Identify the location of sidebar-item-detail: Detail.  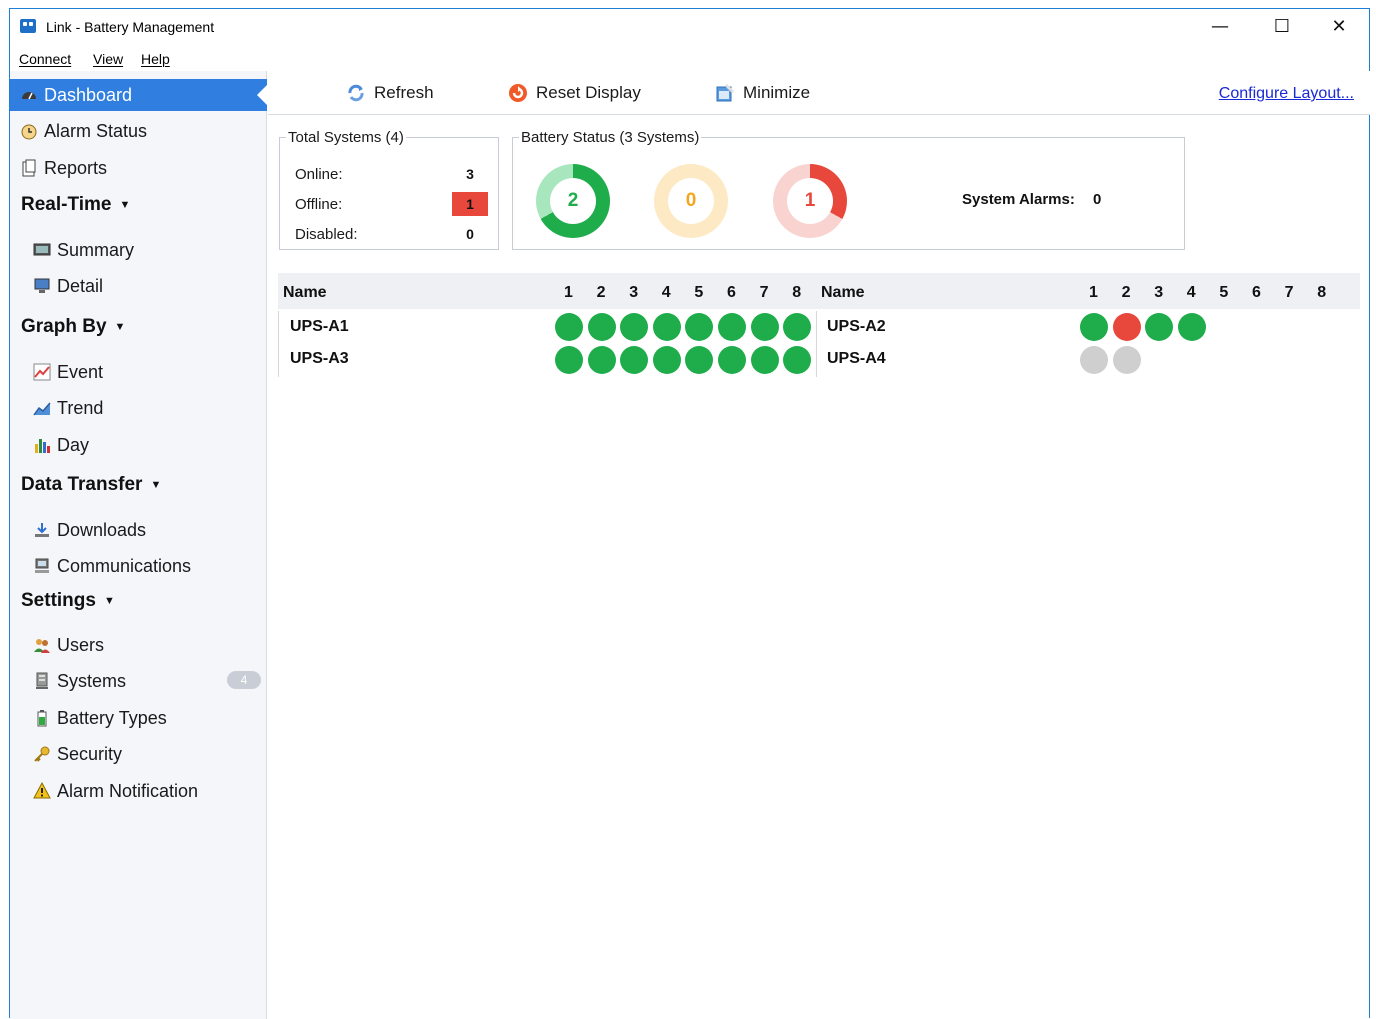
(138, 286).